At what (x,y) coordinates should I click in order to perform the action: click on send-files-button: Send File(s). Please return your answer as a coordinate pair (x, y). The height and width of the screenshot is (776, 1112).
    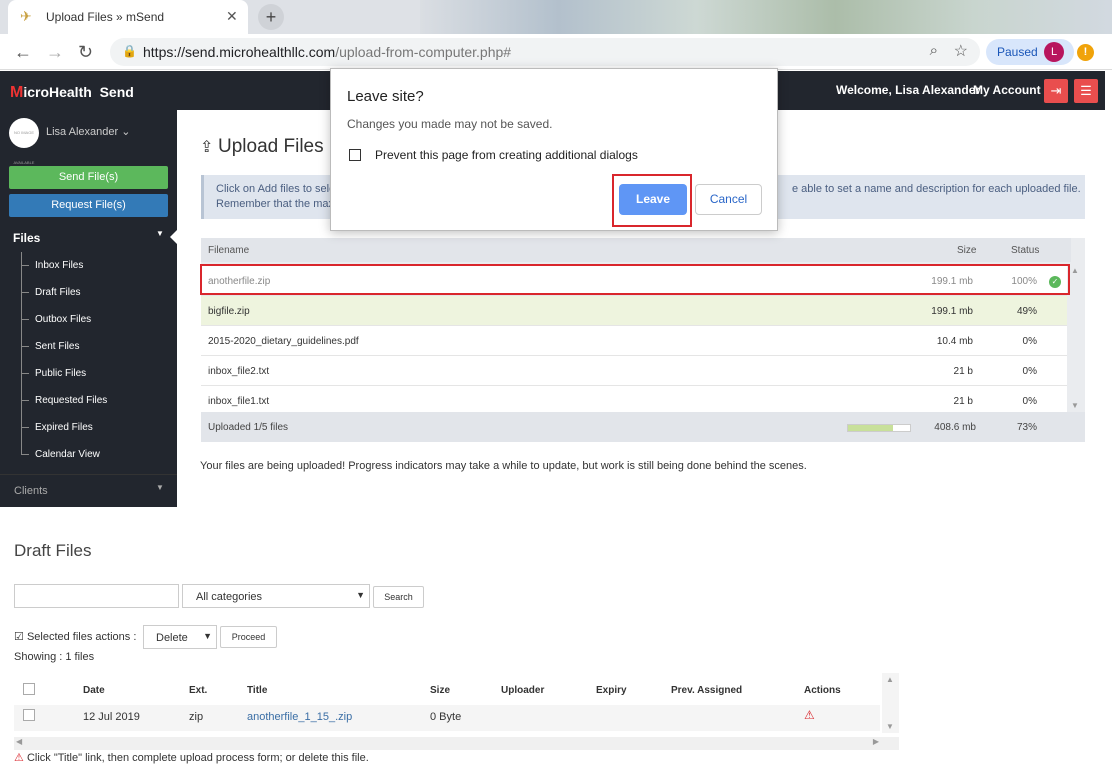
    Looking at the image, I should click on (88, 177).